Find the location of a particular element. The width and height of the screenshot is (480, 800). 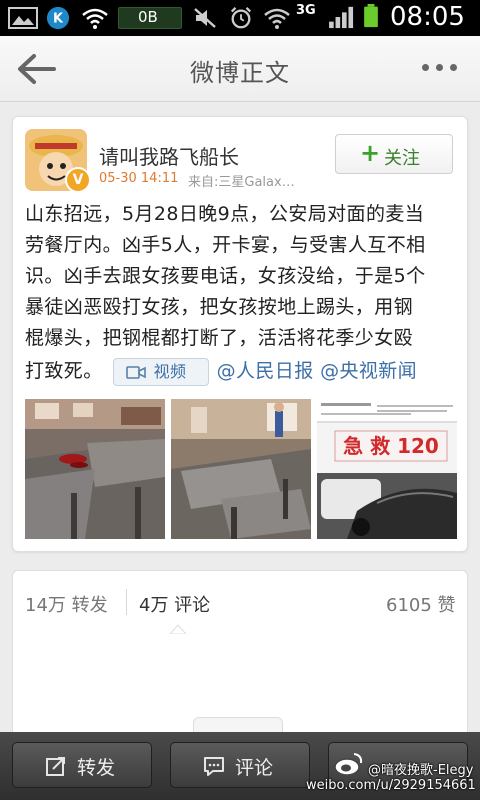

post-text-line-last: 打致死。 视频 @人民日报 @央视新闻 is located at coordinates (241, 371).